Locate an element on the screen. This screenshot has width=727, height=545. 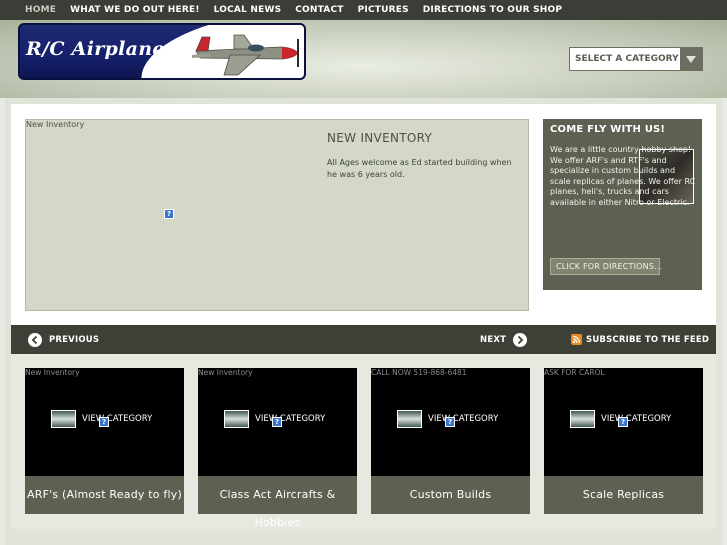
arrow-right-icon is located at coordinates (520, 339).